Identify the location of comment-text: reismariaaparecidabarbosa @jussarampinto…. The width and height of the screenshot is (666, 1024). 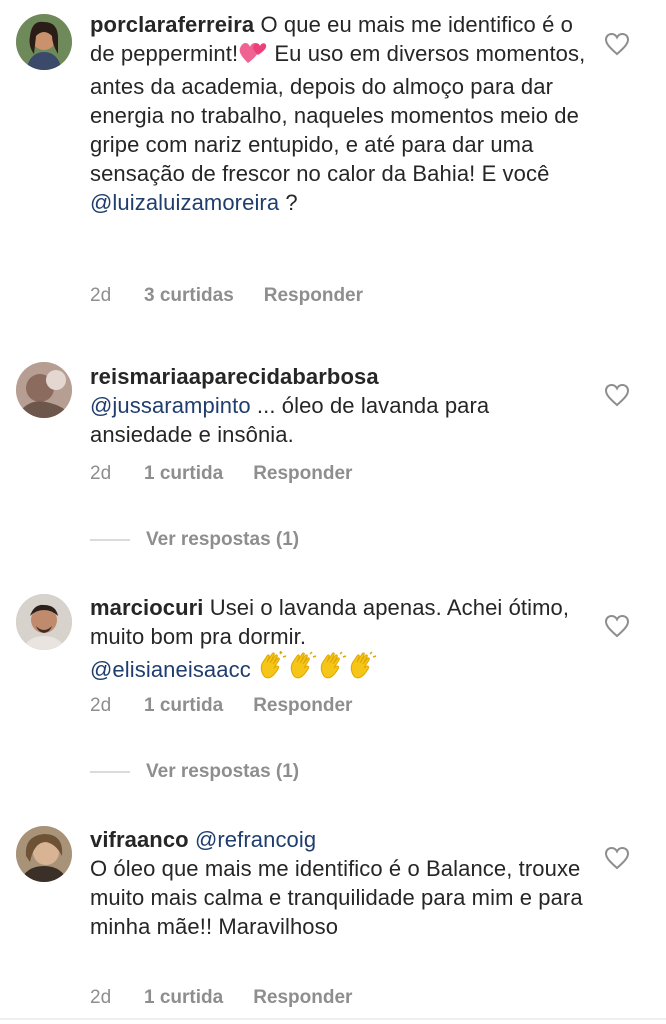
(340, 405).